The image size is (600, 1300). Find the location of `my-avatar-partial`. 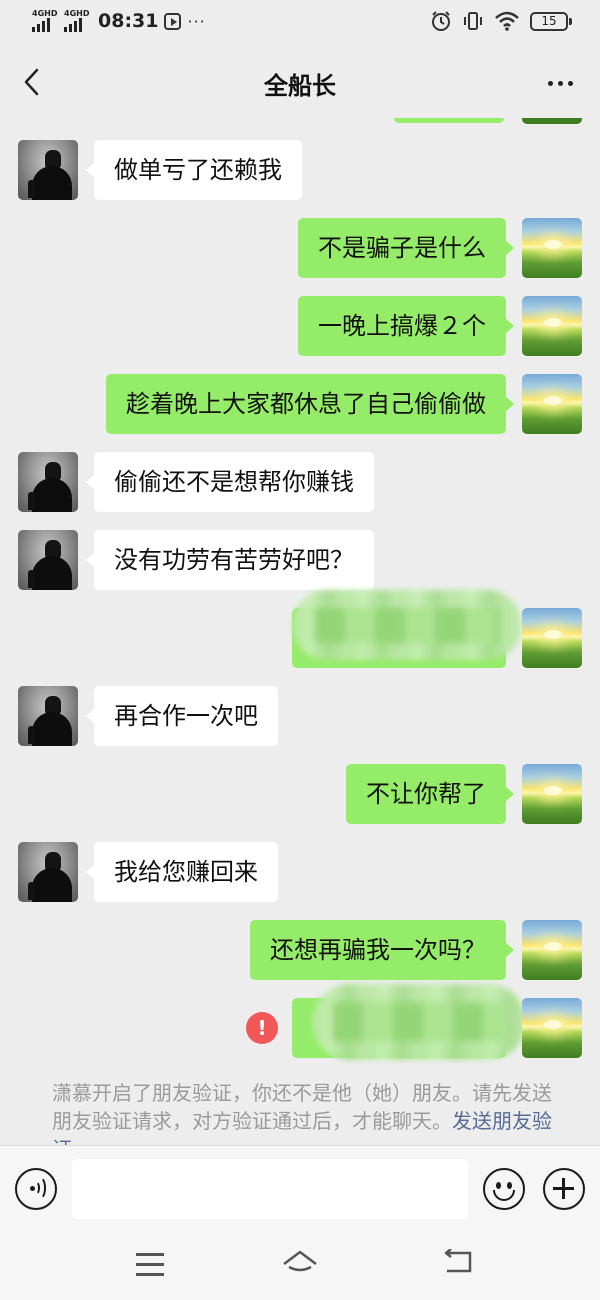

my-avatar-partial is located at coordinates (552, 121).